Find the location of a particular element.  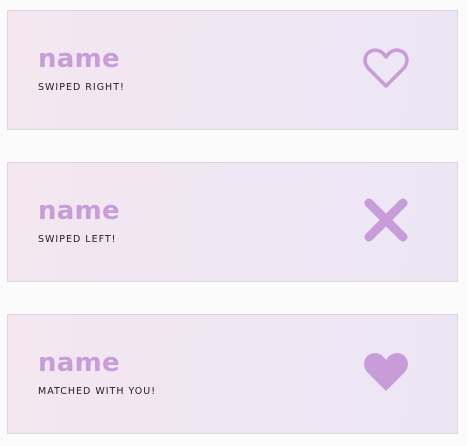

heart-filled-icon is located at coordinates (386, 372).